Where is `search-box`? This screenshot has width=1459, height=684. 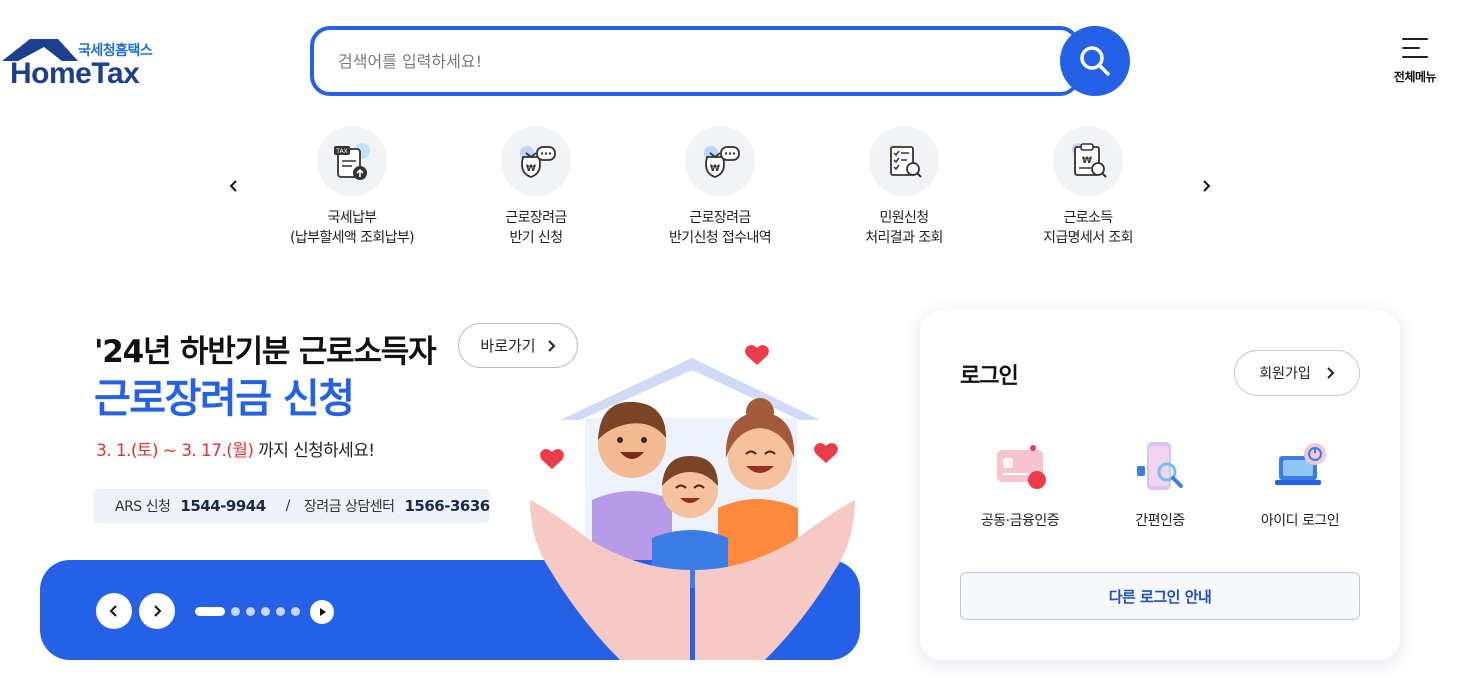
search-box is located at coordinates (695, 61).